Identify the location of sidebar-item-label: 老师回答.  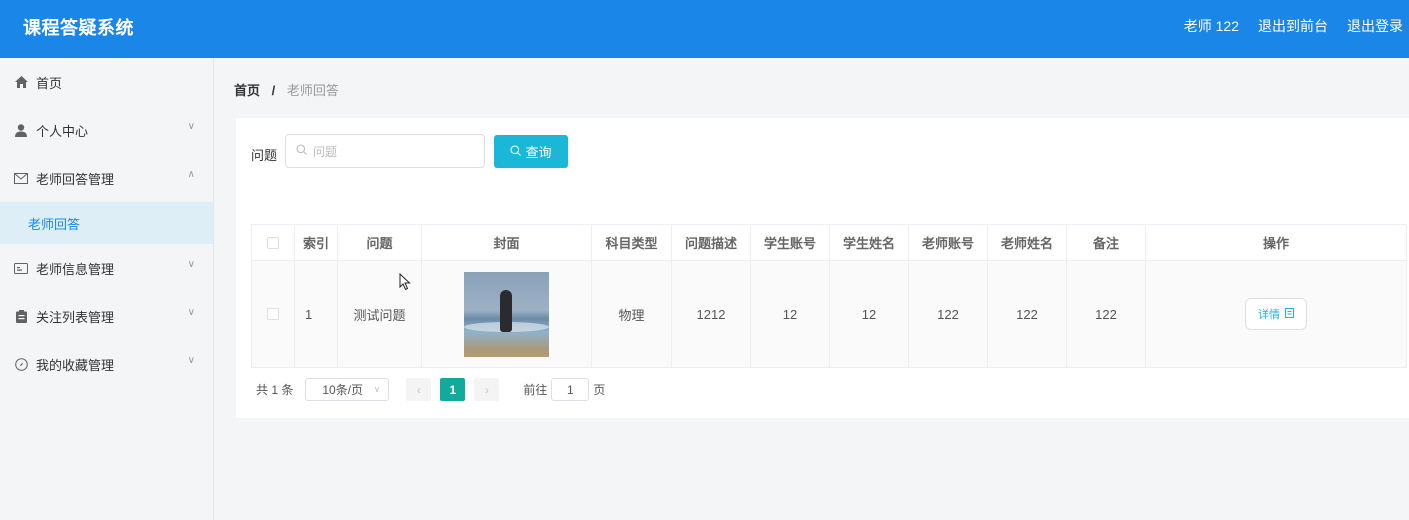
(54, 224).